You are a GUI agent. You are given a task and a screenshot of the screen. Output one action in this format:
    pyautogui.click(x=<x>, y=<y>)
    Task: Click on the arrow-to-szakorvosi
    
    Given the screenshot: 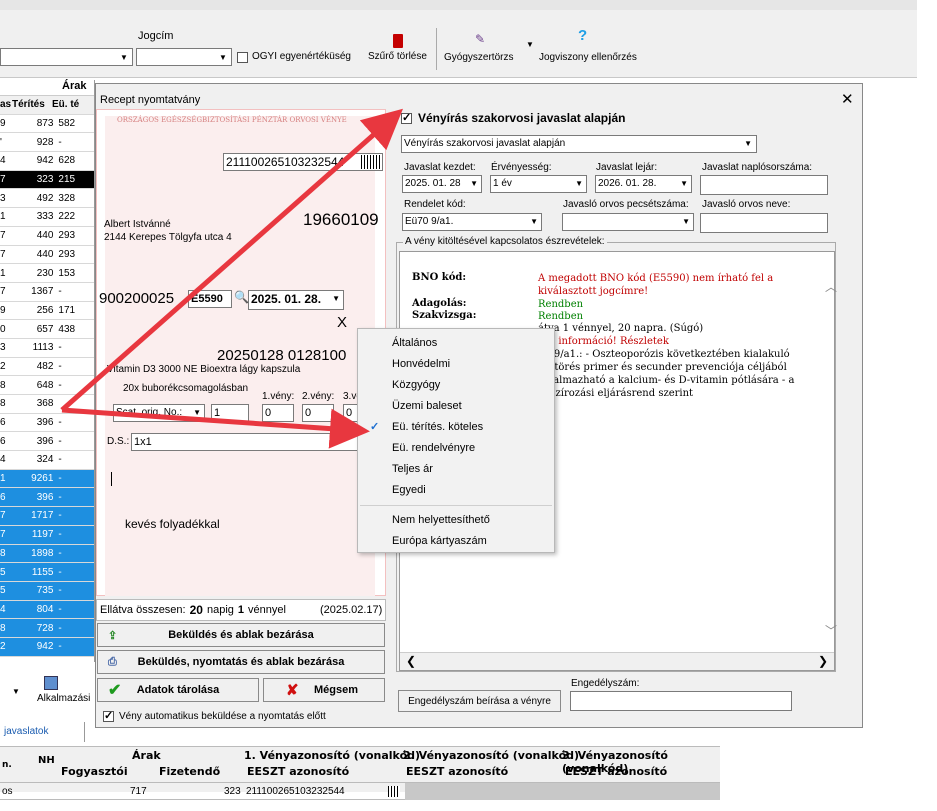 What is the action you would take?
    pyautogui.click(x=231, y=260)
    